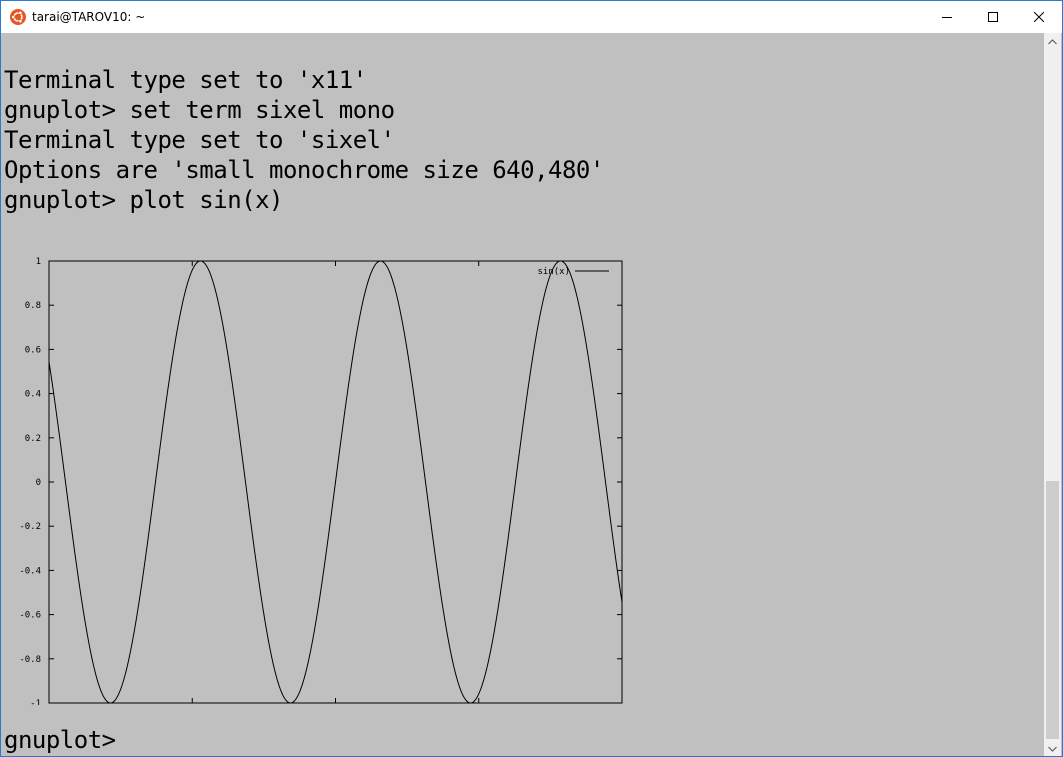 Image resolution: width=1063 pixels, height=757 pixels. What do you see at coordinates (18, 17) in the screenshot?
I see `ubuntu-logo-icon` at bounding box center [18, 17].